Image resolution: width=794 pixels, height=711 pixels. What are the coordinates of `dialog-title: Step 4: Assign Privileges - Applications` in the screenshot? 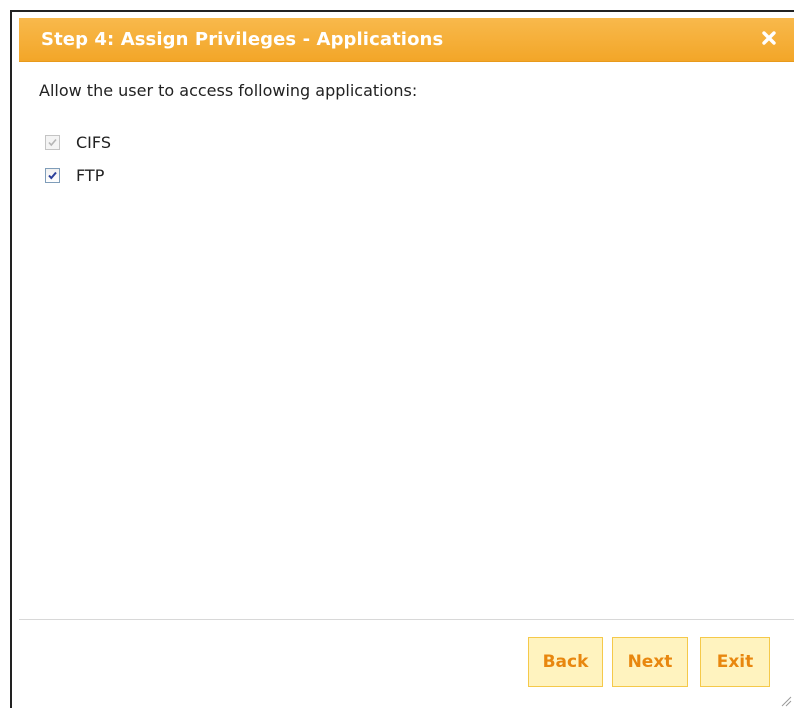 It's located at (242, 39).